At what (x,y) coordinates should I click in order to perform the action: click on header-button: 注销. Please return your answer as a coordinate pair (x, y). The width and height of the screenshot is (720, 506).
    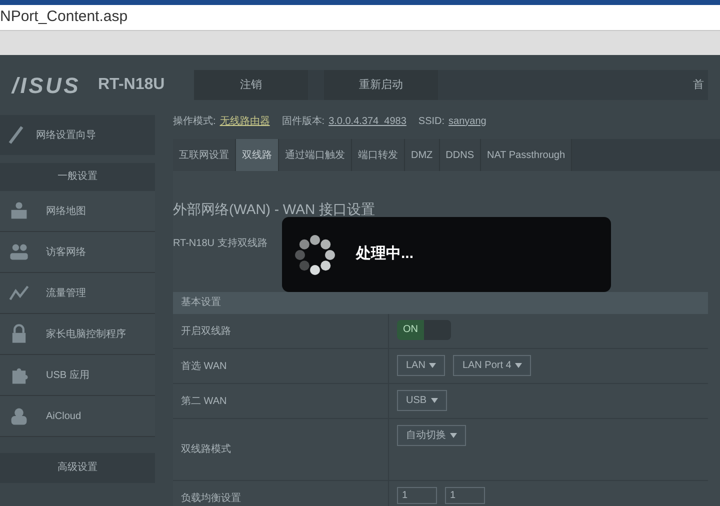
    Looking at the image, I should click on (251, 85).